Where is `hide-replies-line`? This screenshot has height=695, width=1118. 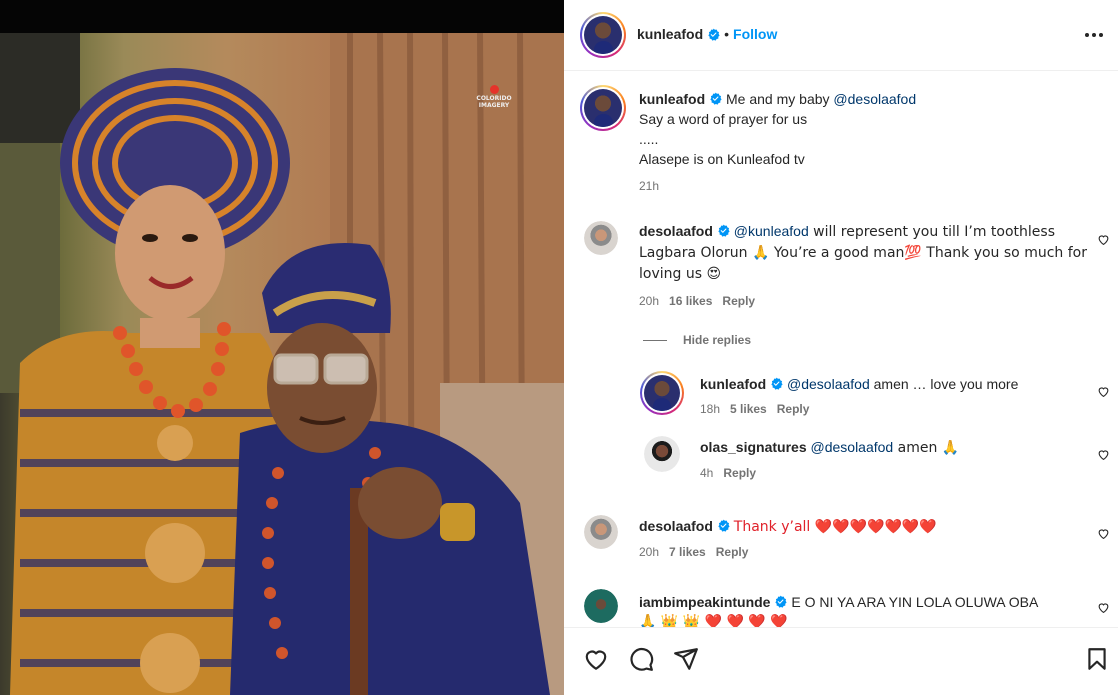
hide-replies-line is located at coordinates (655, 340).